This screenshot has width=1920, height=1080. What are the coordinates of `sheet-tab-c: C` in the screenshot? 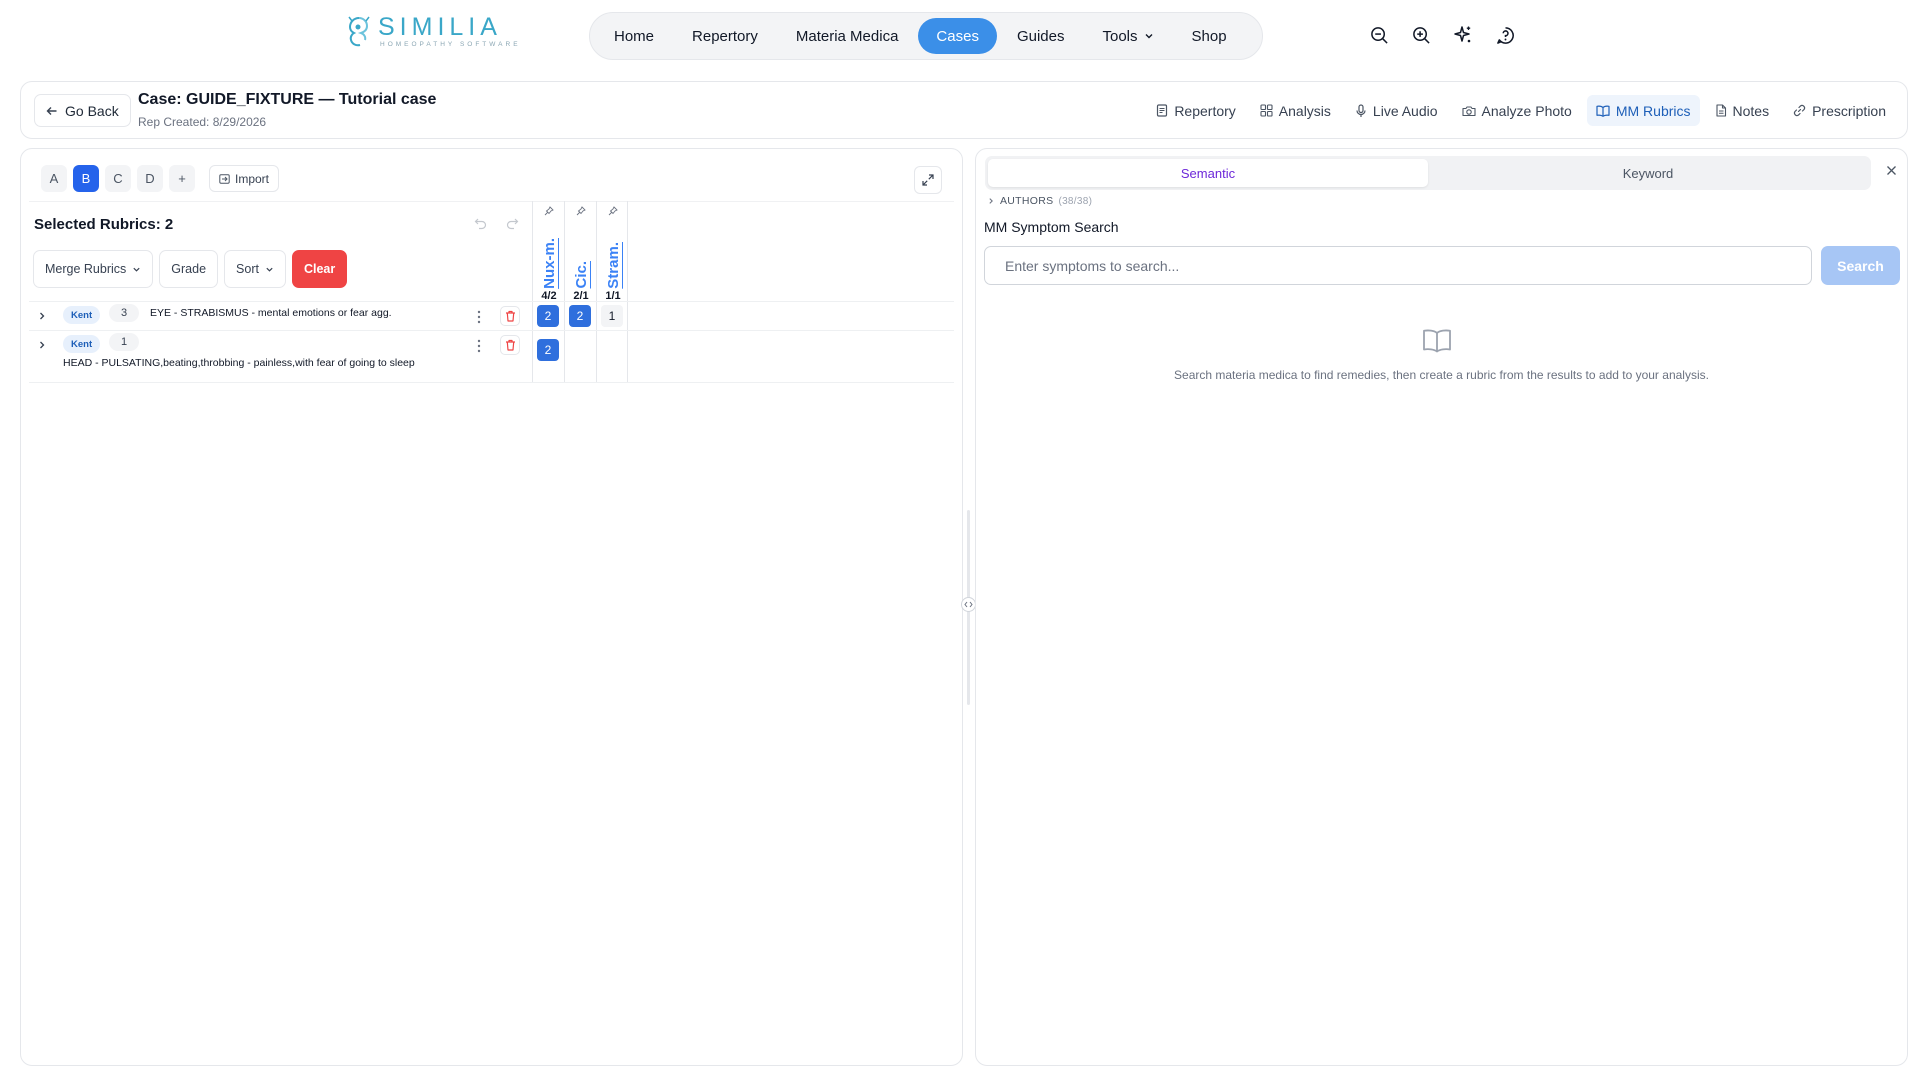 It's located at (118, 178).